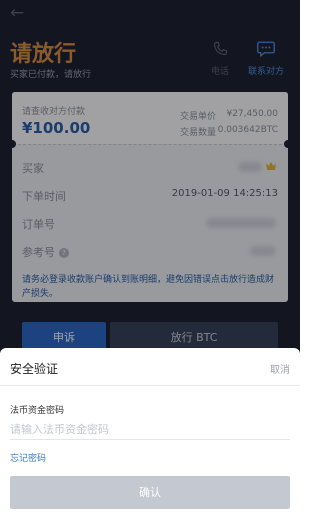 Image resolution: width=320 pixels, height=514 pixels. I want to click on cancel-button: 取消, so click(280, 368).